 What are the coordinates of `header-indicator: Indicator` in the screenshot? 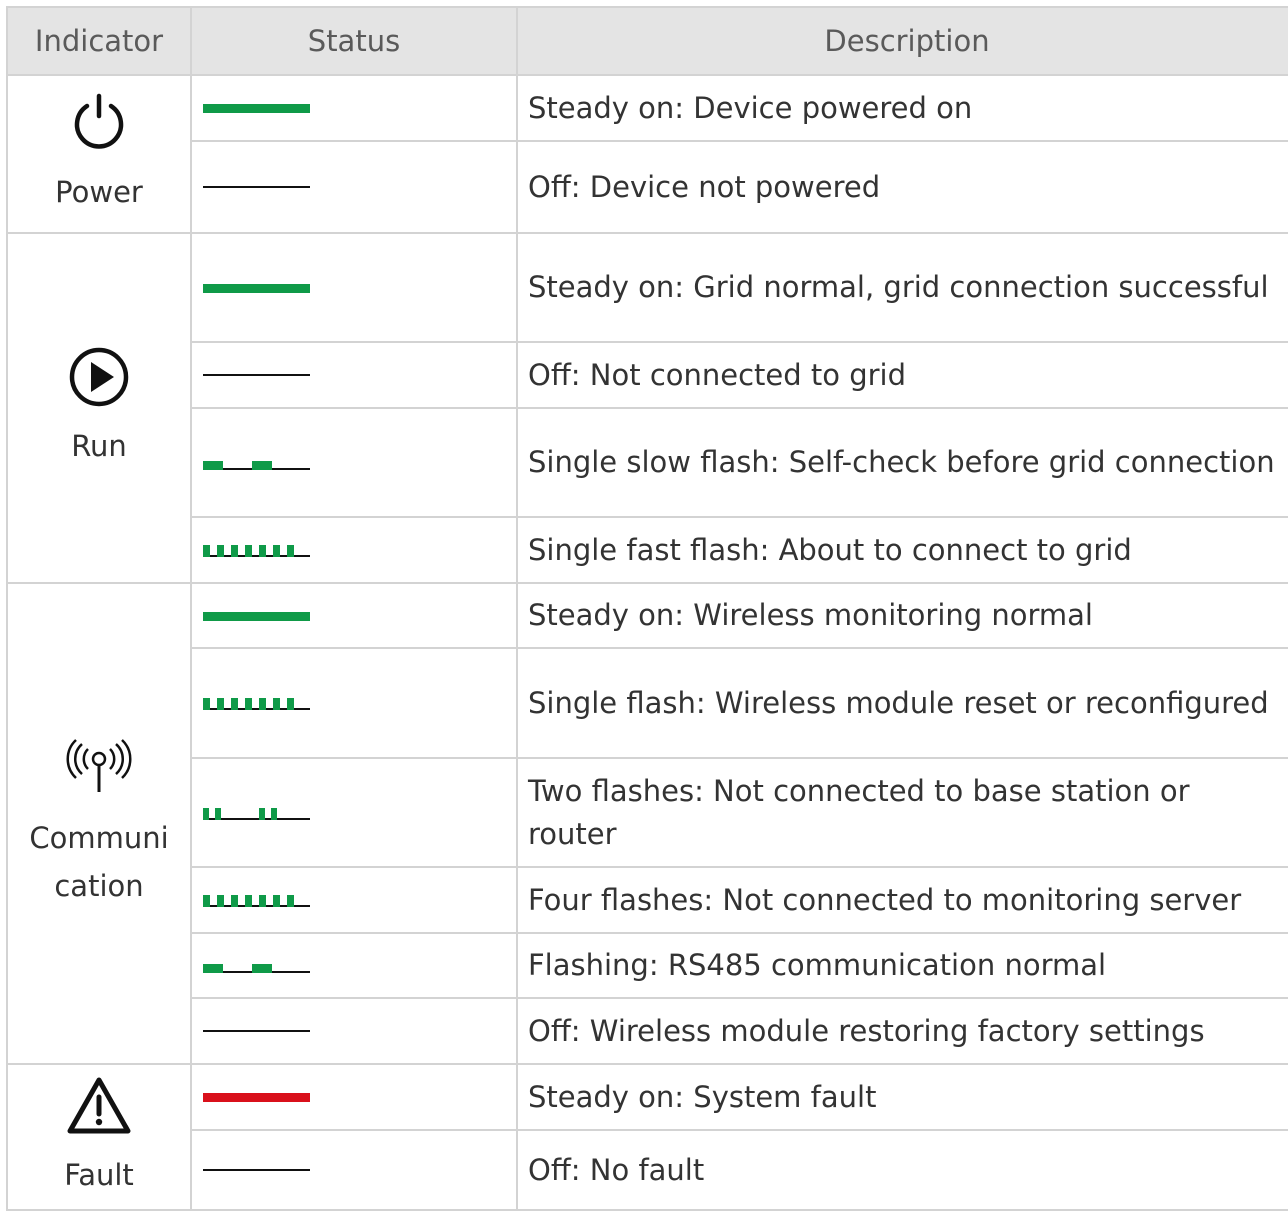 It's located at (99, 41).